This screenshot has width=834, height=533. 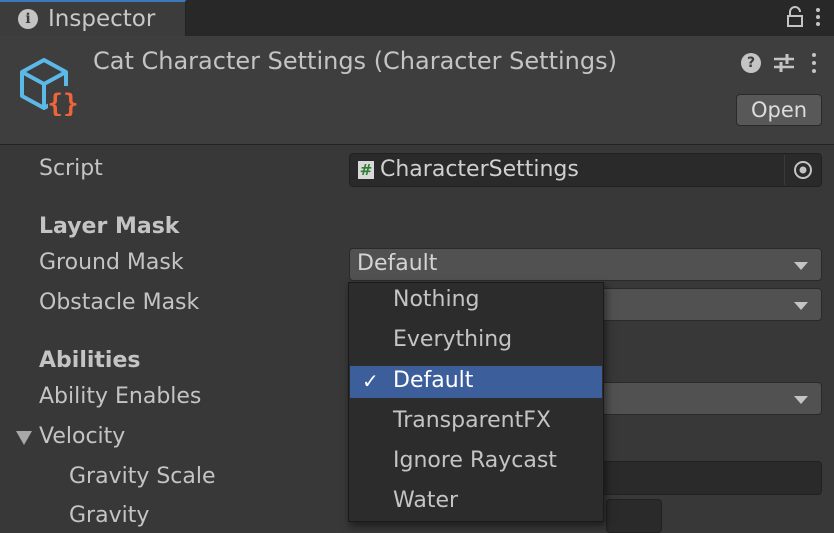 What do you see at coordinates (82, 436) in the screenshot?
I see `velocity-label: Velocity` at bounding box center [82, 436].